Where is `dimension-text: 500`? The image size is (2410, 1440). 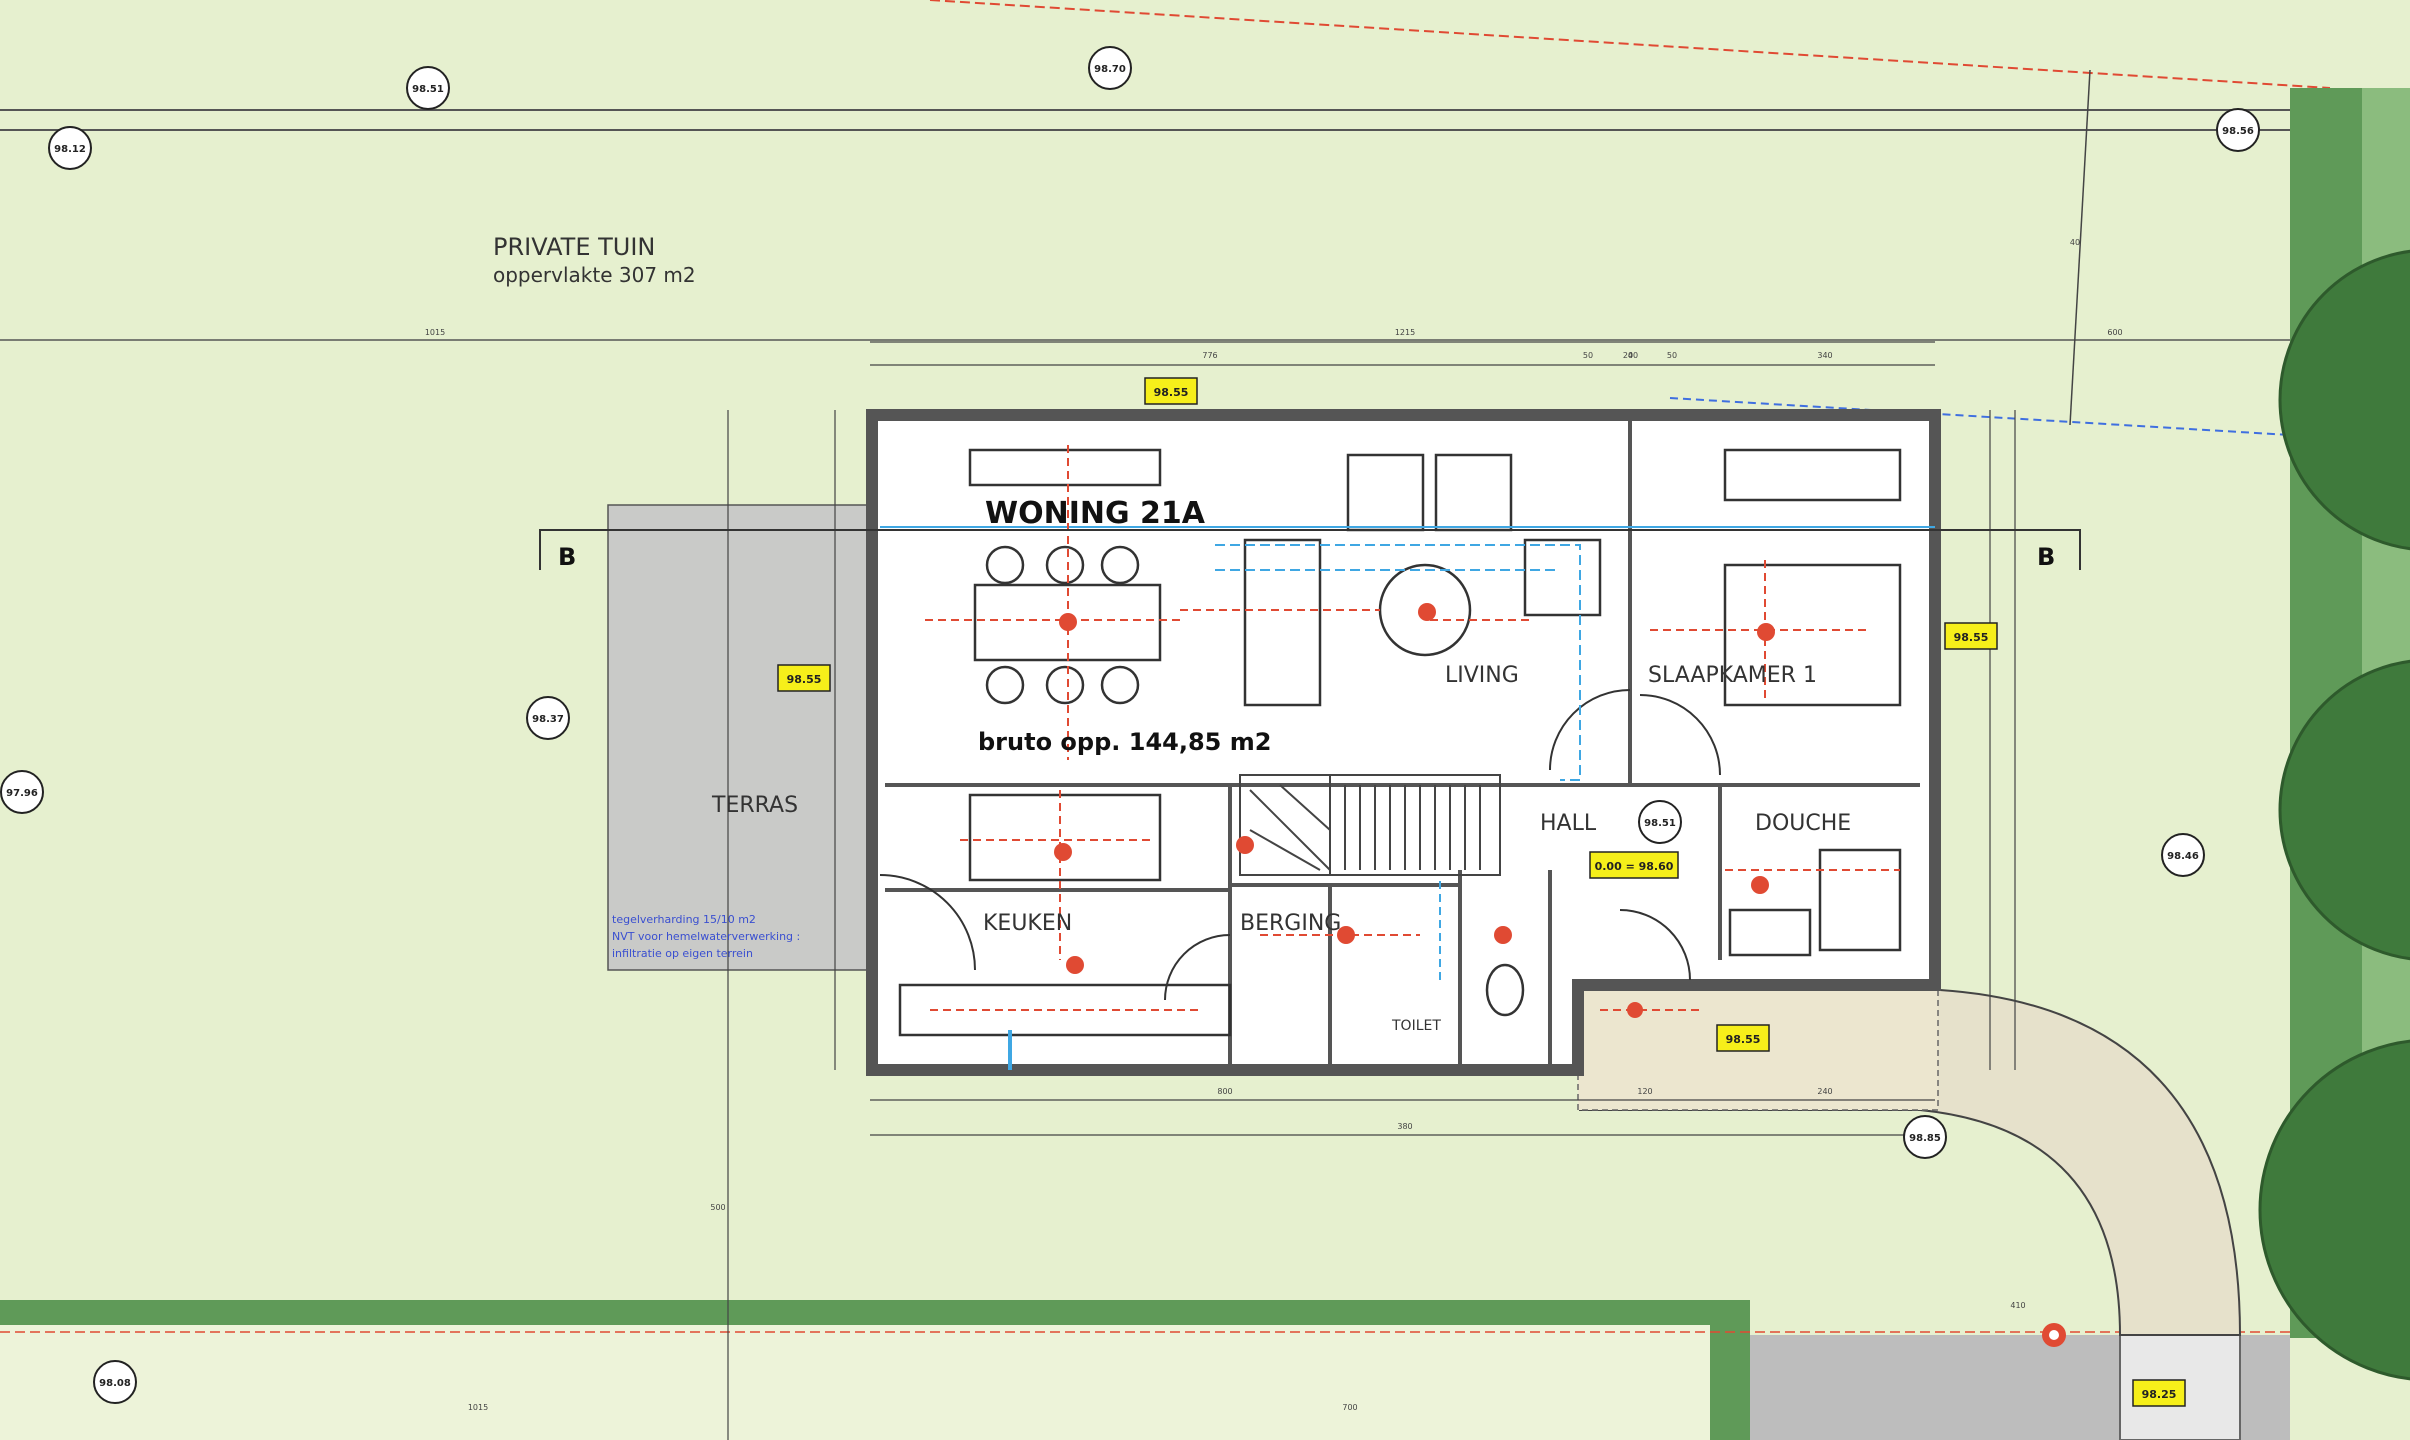
dimension-text: 500 is located at coordinates (717, 1207).